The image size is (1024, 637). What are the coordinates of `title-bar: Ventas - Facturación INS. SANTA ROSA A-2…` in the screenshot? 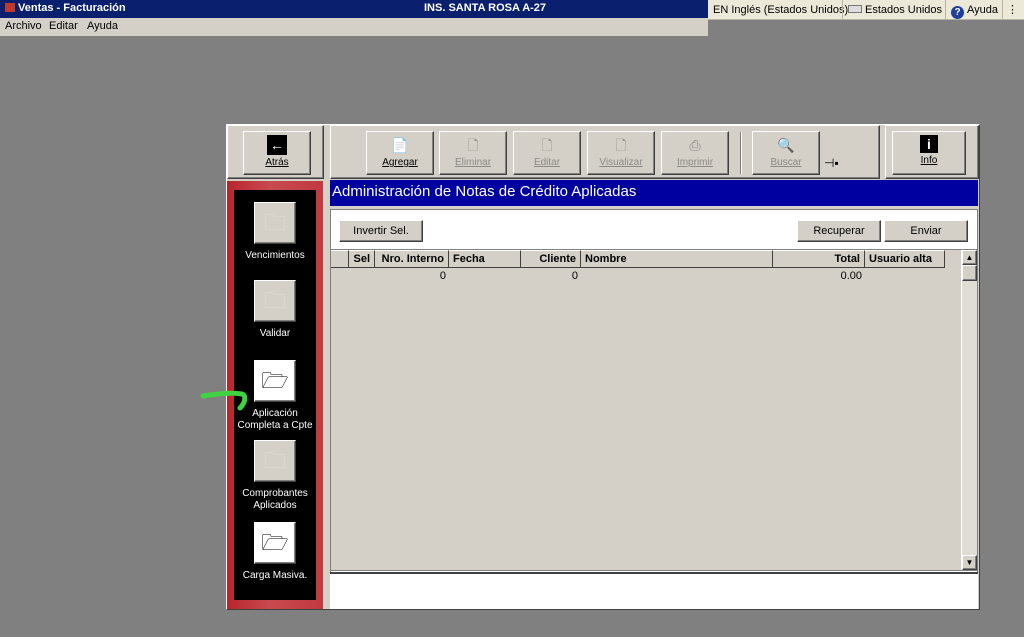 It's located at (354, 9).